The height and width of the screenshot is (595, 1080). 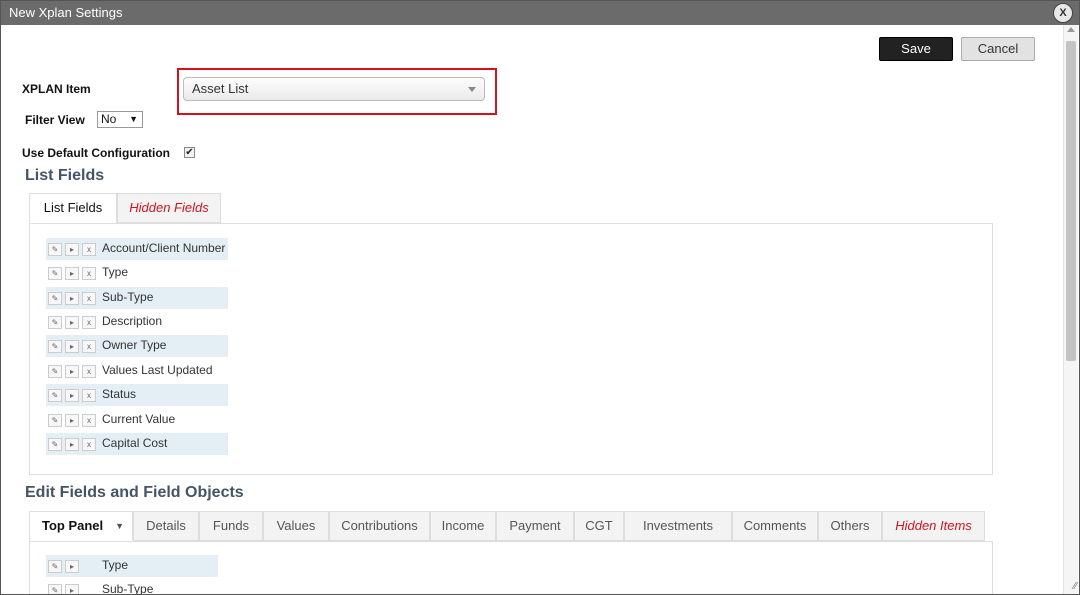 What do you see at coordinates (134, 345) in the screenshot?
I see `list-item-label: Owner Type` at bounding box center [134, 345].